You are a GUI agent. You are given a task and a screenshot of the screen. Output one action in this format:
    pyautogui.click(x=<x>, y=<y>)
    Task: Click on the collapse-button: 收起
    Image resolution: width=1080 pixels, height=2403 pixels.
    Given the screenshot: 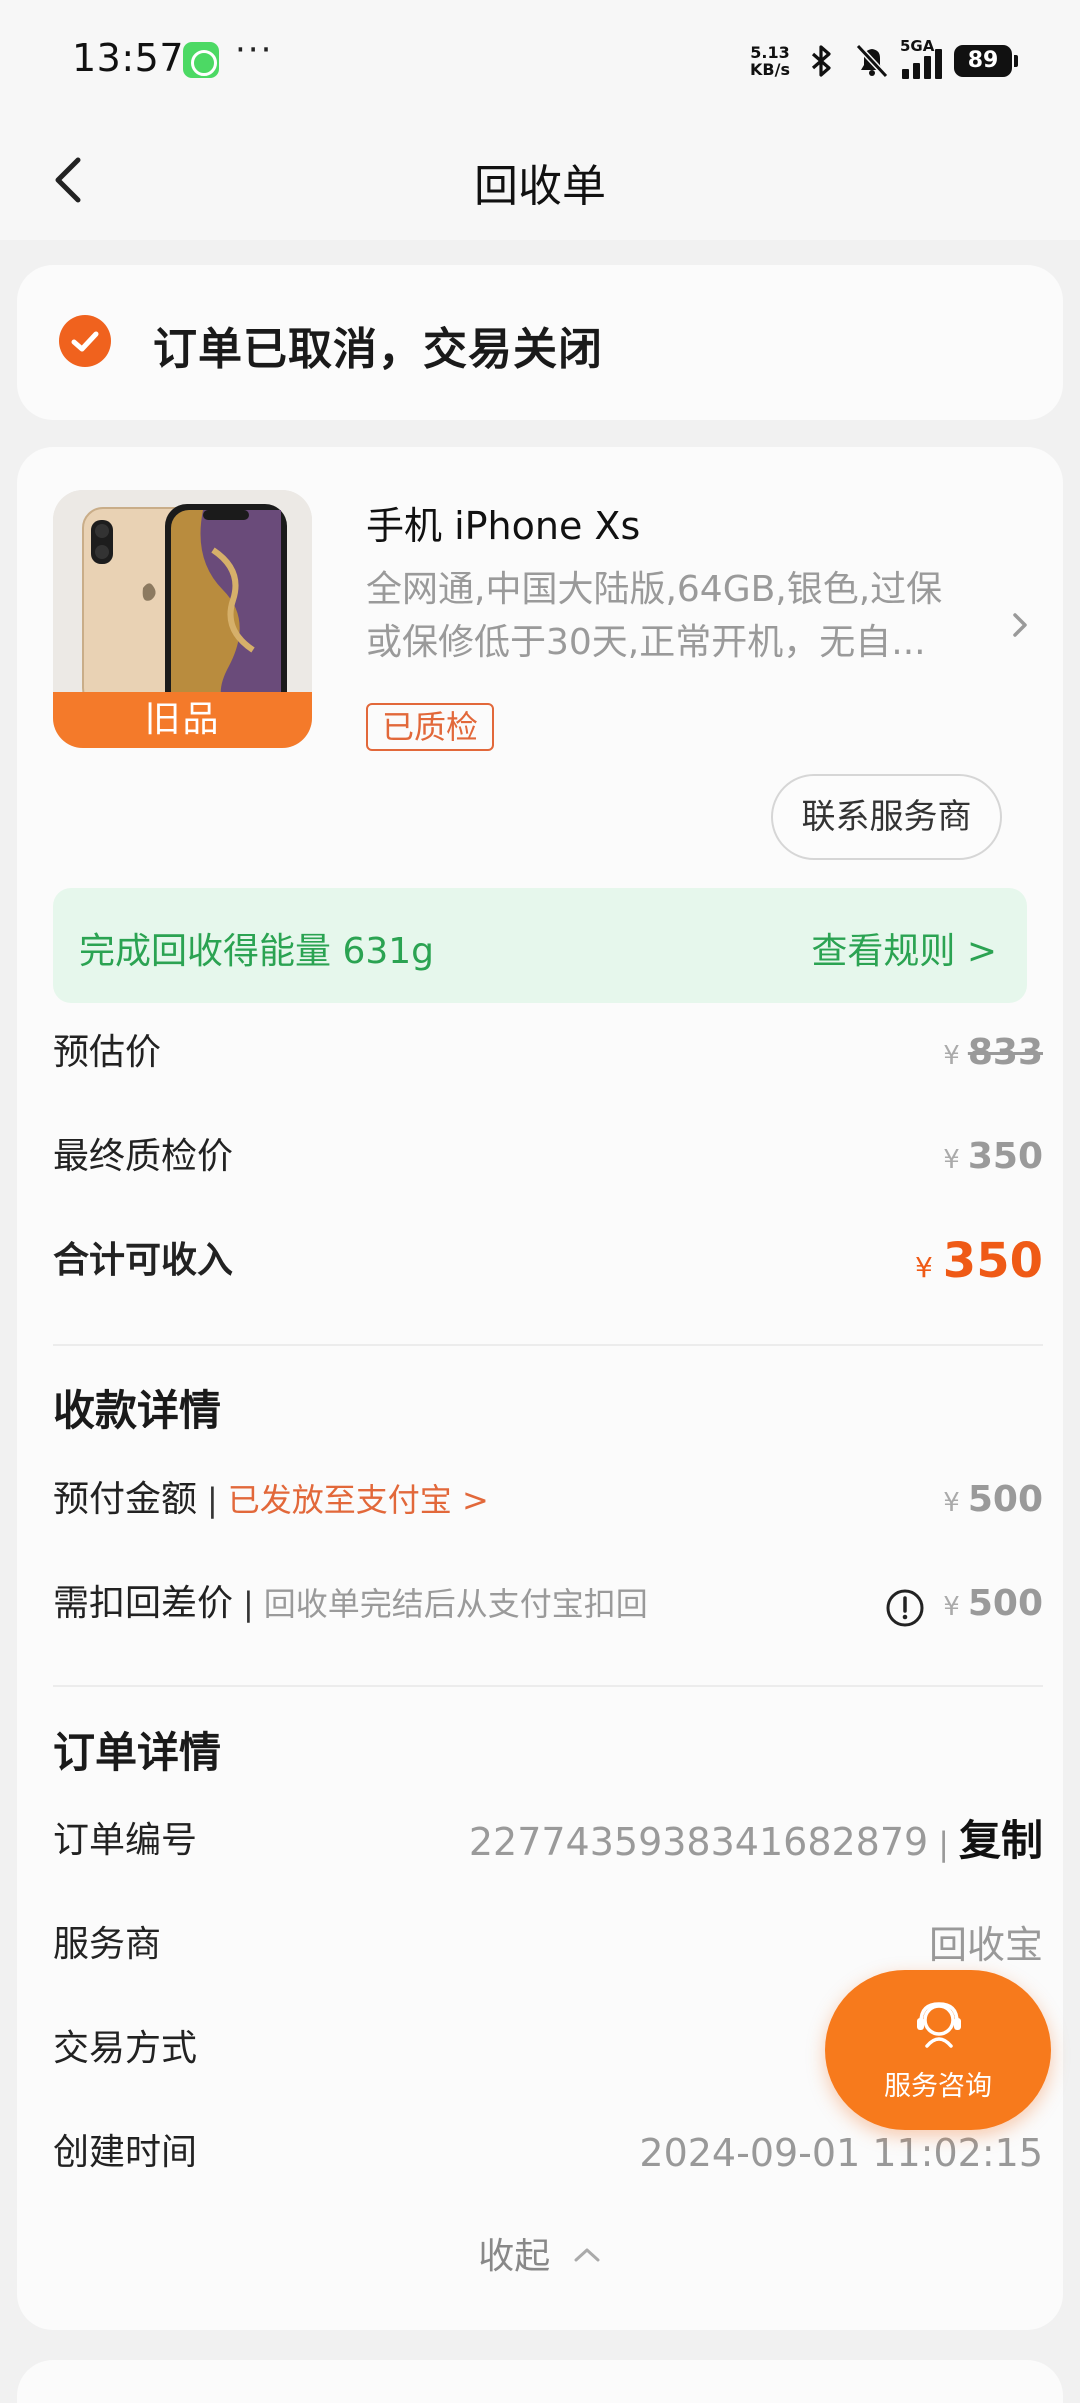 What is the action you would take?
    pyautogui.click(x=540, y=2253)
    